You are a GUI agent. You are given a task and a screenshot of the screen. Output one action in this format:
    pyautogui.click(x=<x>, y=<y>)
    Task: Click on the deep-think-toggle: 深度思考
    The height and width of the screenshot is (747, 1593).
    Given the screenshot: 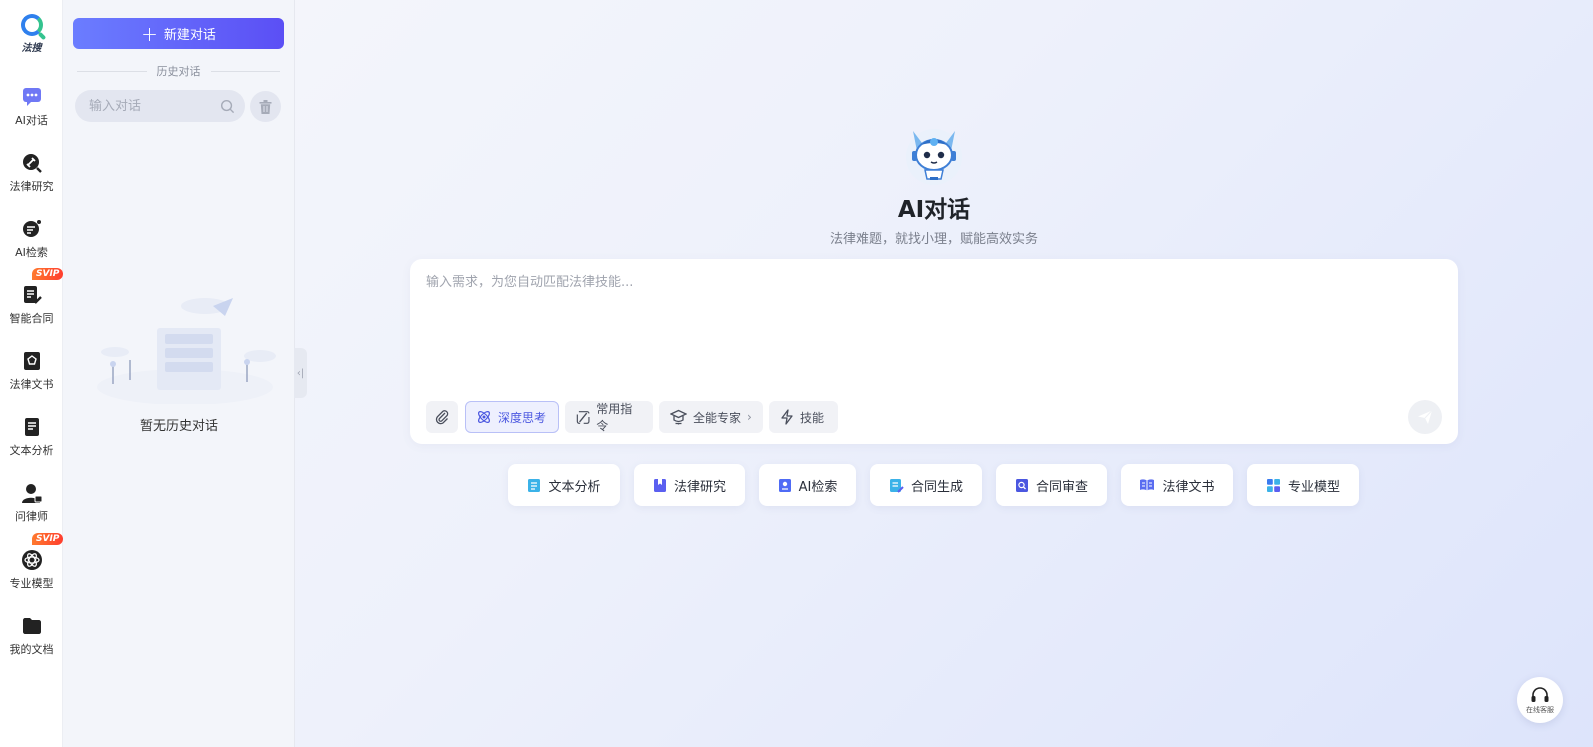 What is the action you would take?
    pyautogui.click(x=512, y=417)
    